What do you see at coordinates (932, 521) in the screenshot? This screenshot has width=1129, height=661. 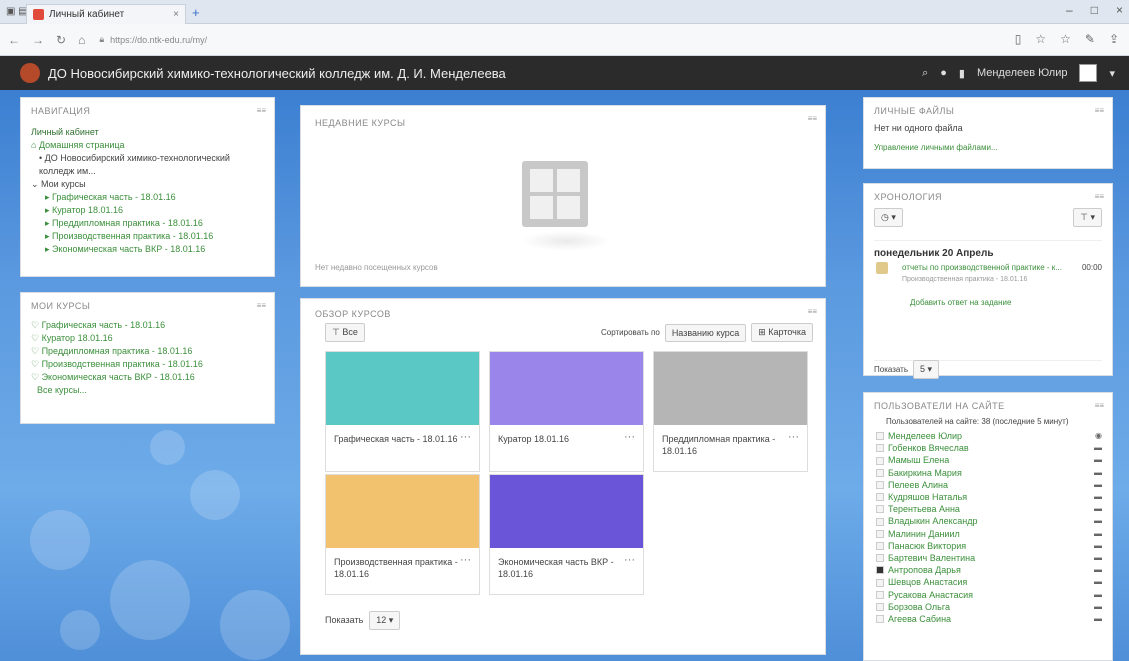 I see `user-link: Владыкин Александр` at bounding box center [932, 521].